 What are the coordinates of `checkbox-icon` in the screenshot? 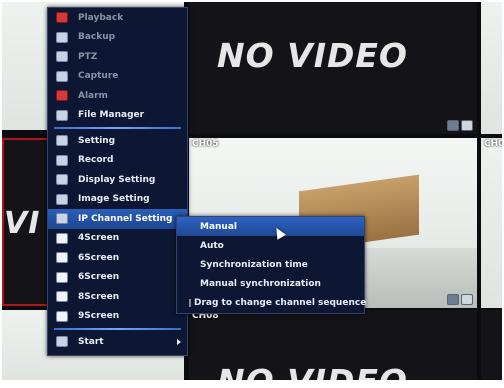 It's located at (190, 302).